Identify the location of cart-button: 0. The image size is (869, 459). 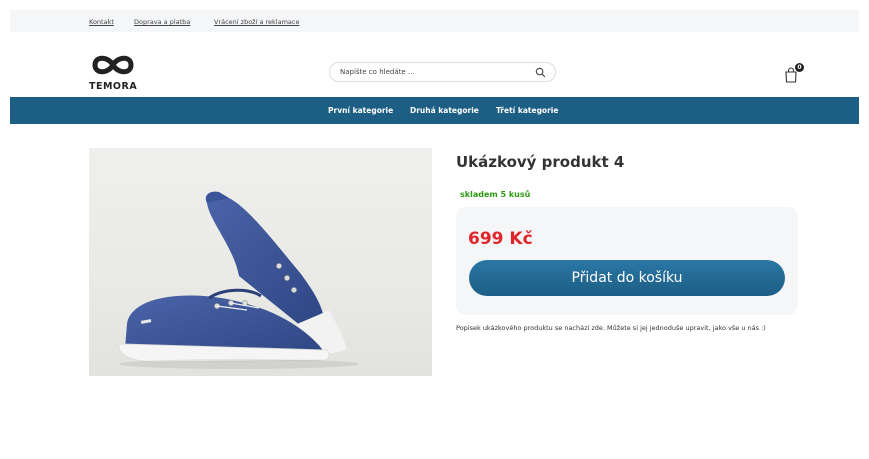
(795, 73).